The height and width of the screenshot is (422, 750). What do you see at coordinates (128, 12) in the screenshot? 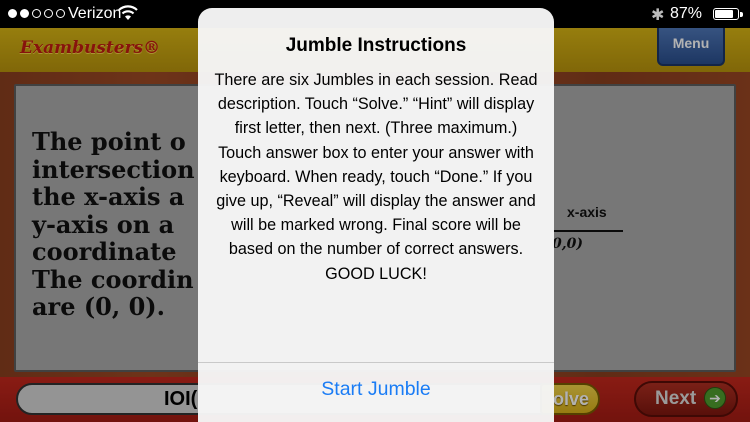
I see `wifi-icon` at bounding box center [128, 12].